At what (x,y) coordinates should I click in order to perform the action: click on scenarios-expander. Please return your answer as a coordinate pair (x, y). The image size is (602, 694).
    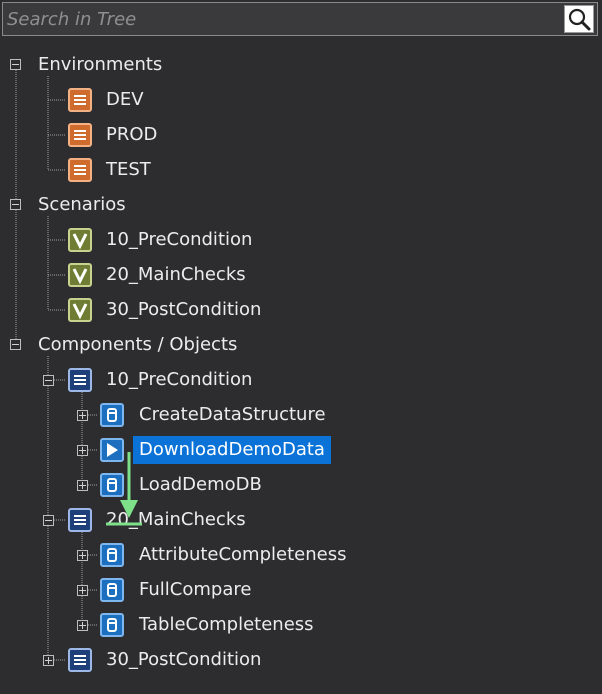
    Looking at the image, I should click on (15, 204).